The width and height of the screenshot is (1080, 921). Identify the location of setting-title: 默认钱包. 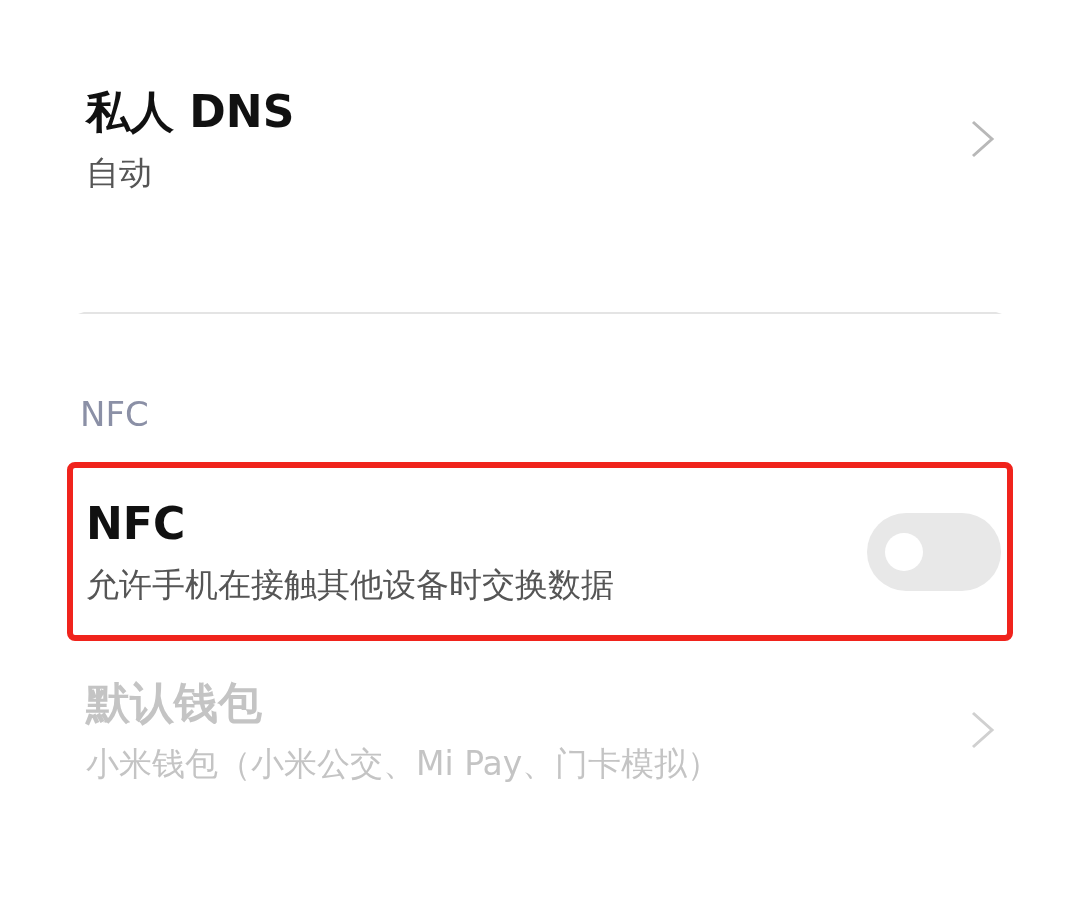
(174, 703).